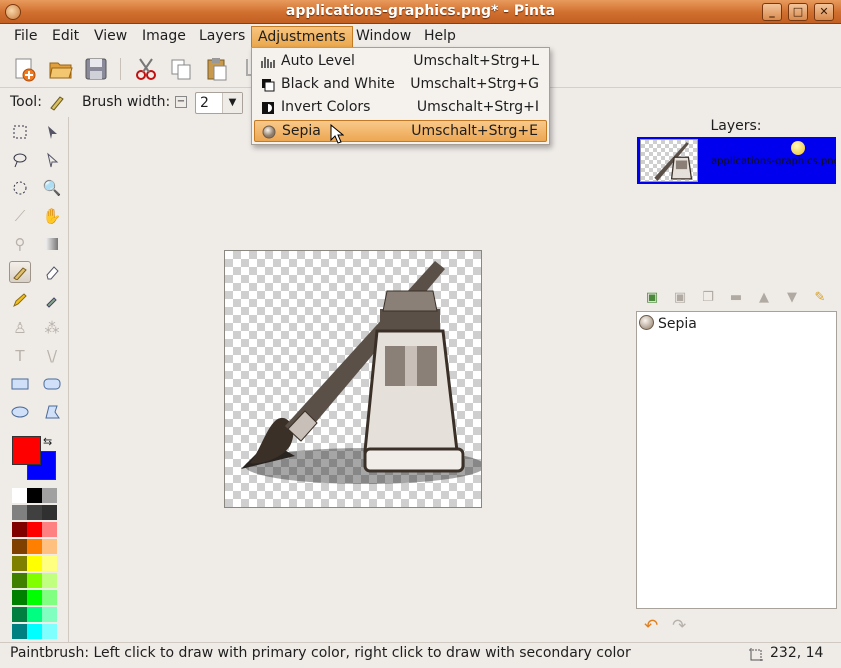 Image resolution: width=841 pixels, height=668 pixels. What do you see at coordinates (20, 244) in the screenshot?
I see `paint-bucket-icon: ⚲` at bounding box center [20, 244].